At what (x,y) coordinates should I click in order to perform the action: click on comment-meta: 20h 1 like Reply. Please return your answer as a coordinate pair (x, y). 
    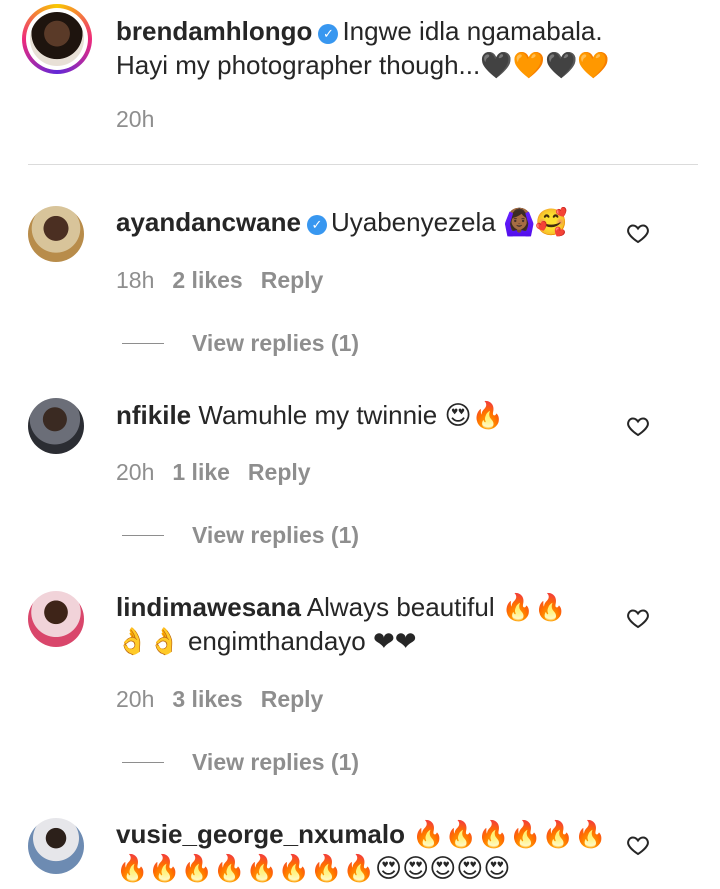
    Looking at the image, I should click on (222, 472).